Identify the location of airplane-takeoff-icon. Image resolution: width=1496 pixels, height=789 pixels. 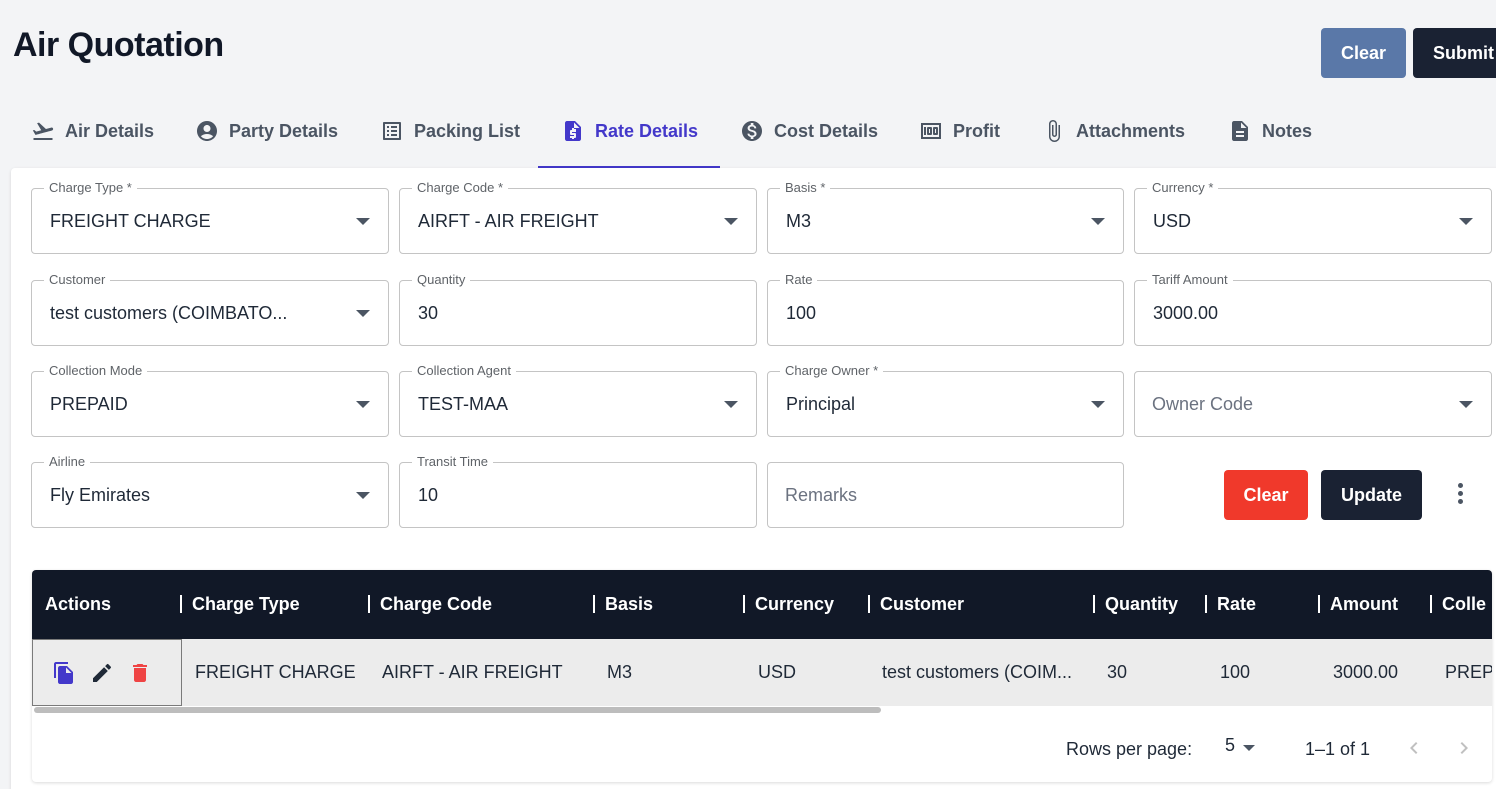
(43, 131).